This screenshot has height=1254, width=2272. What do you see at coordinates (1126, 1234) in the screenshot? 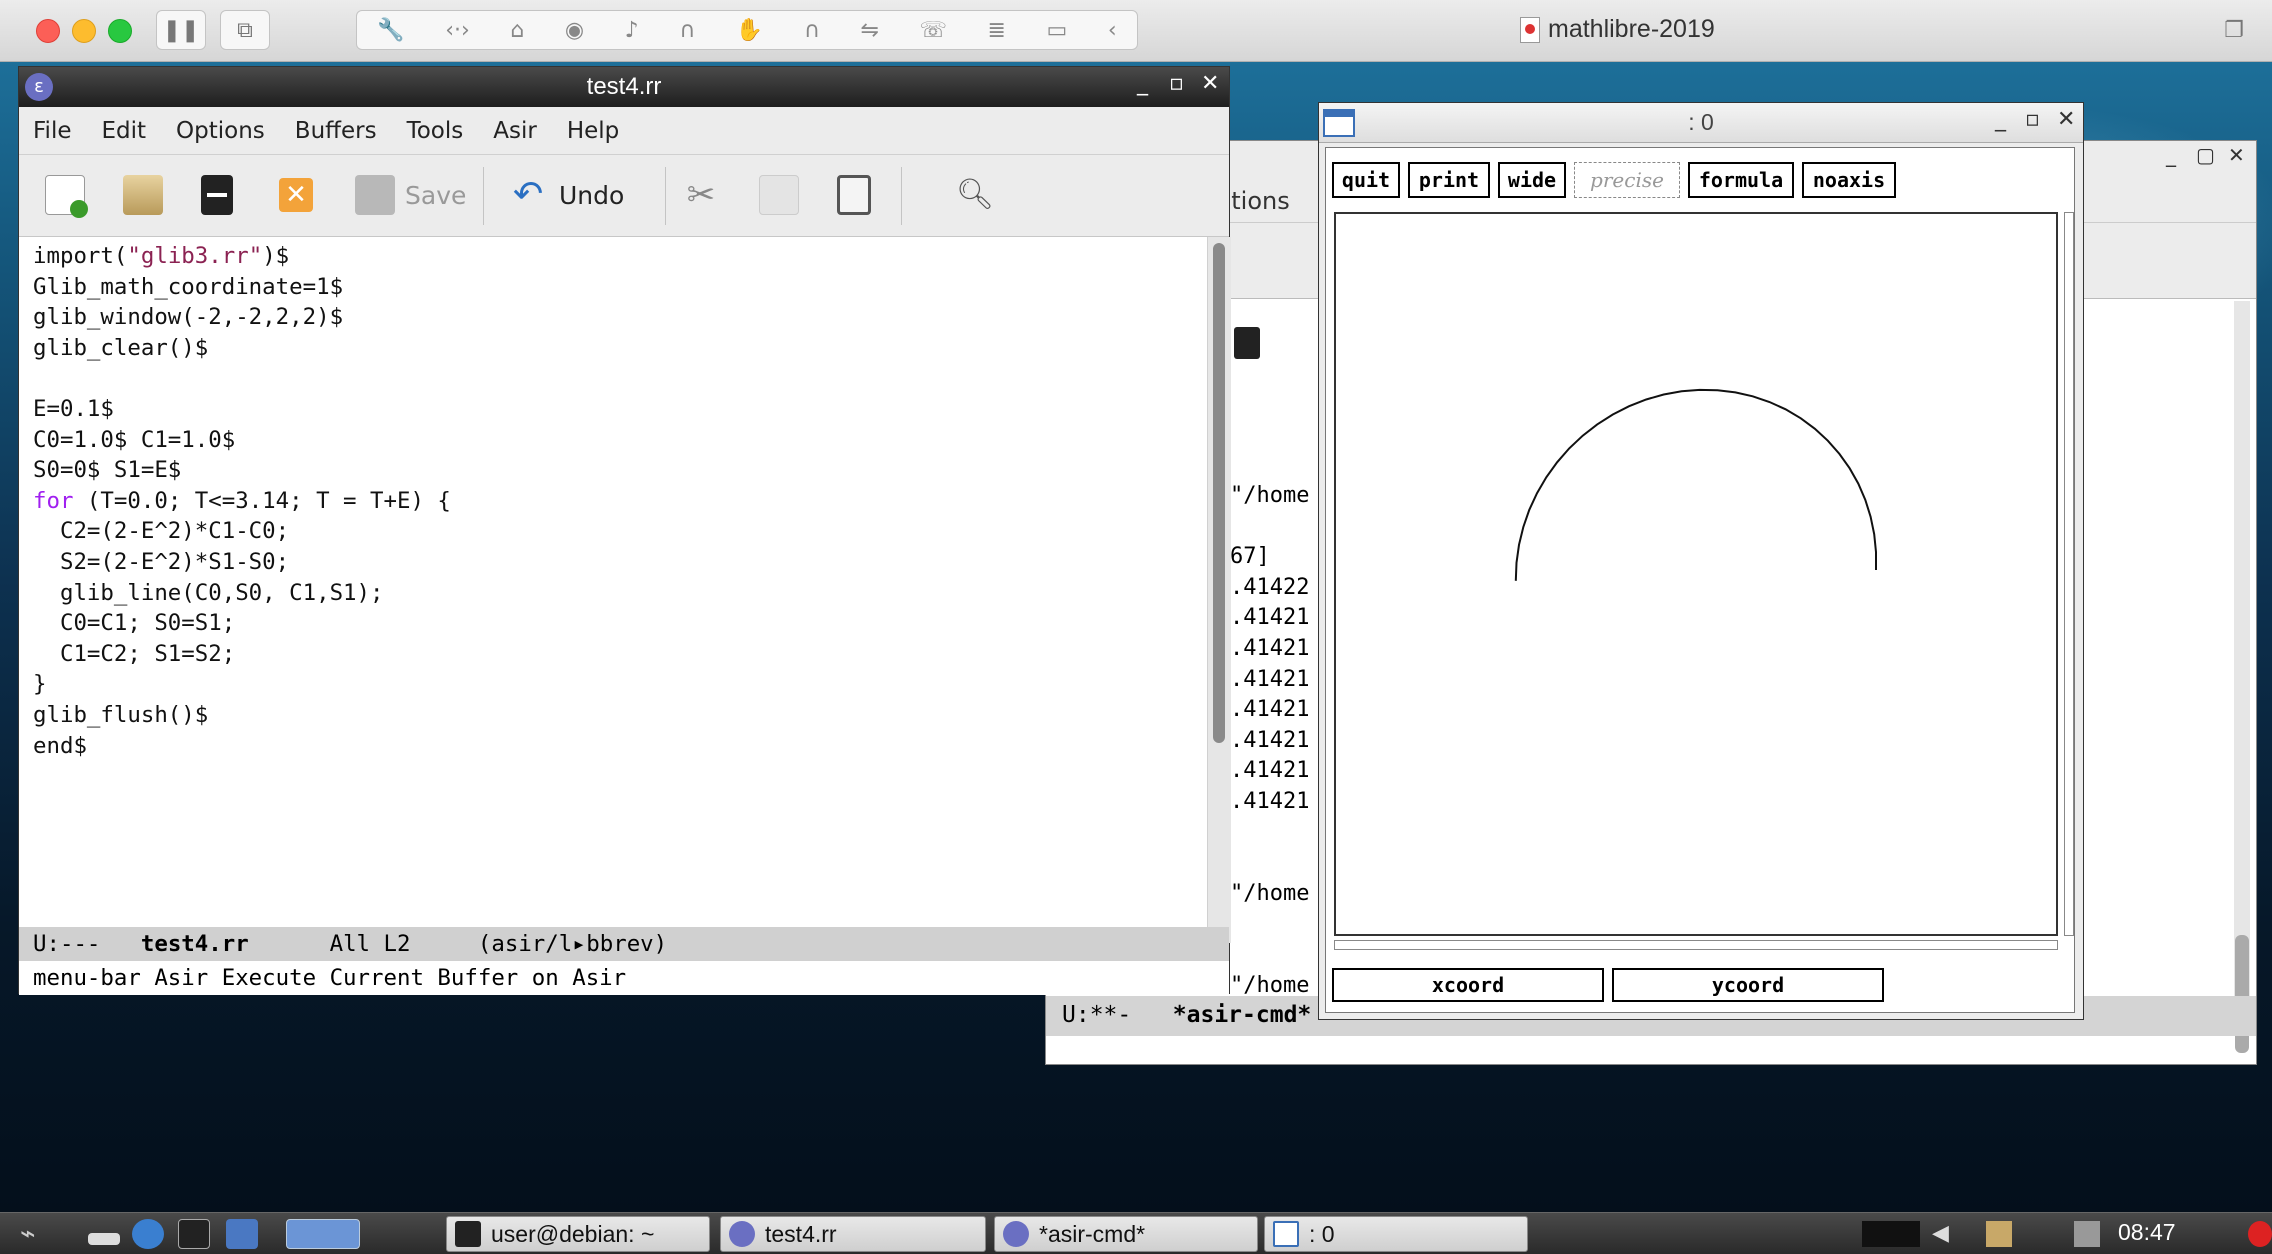
I see `task-asir-cmd: *asir-cmd*` at bounding box center [1126, 1234].